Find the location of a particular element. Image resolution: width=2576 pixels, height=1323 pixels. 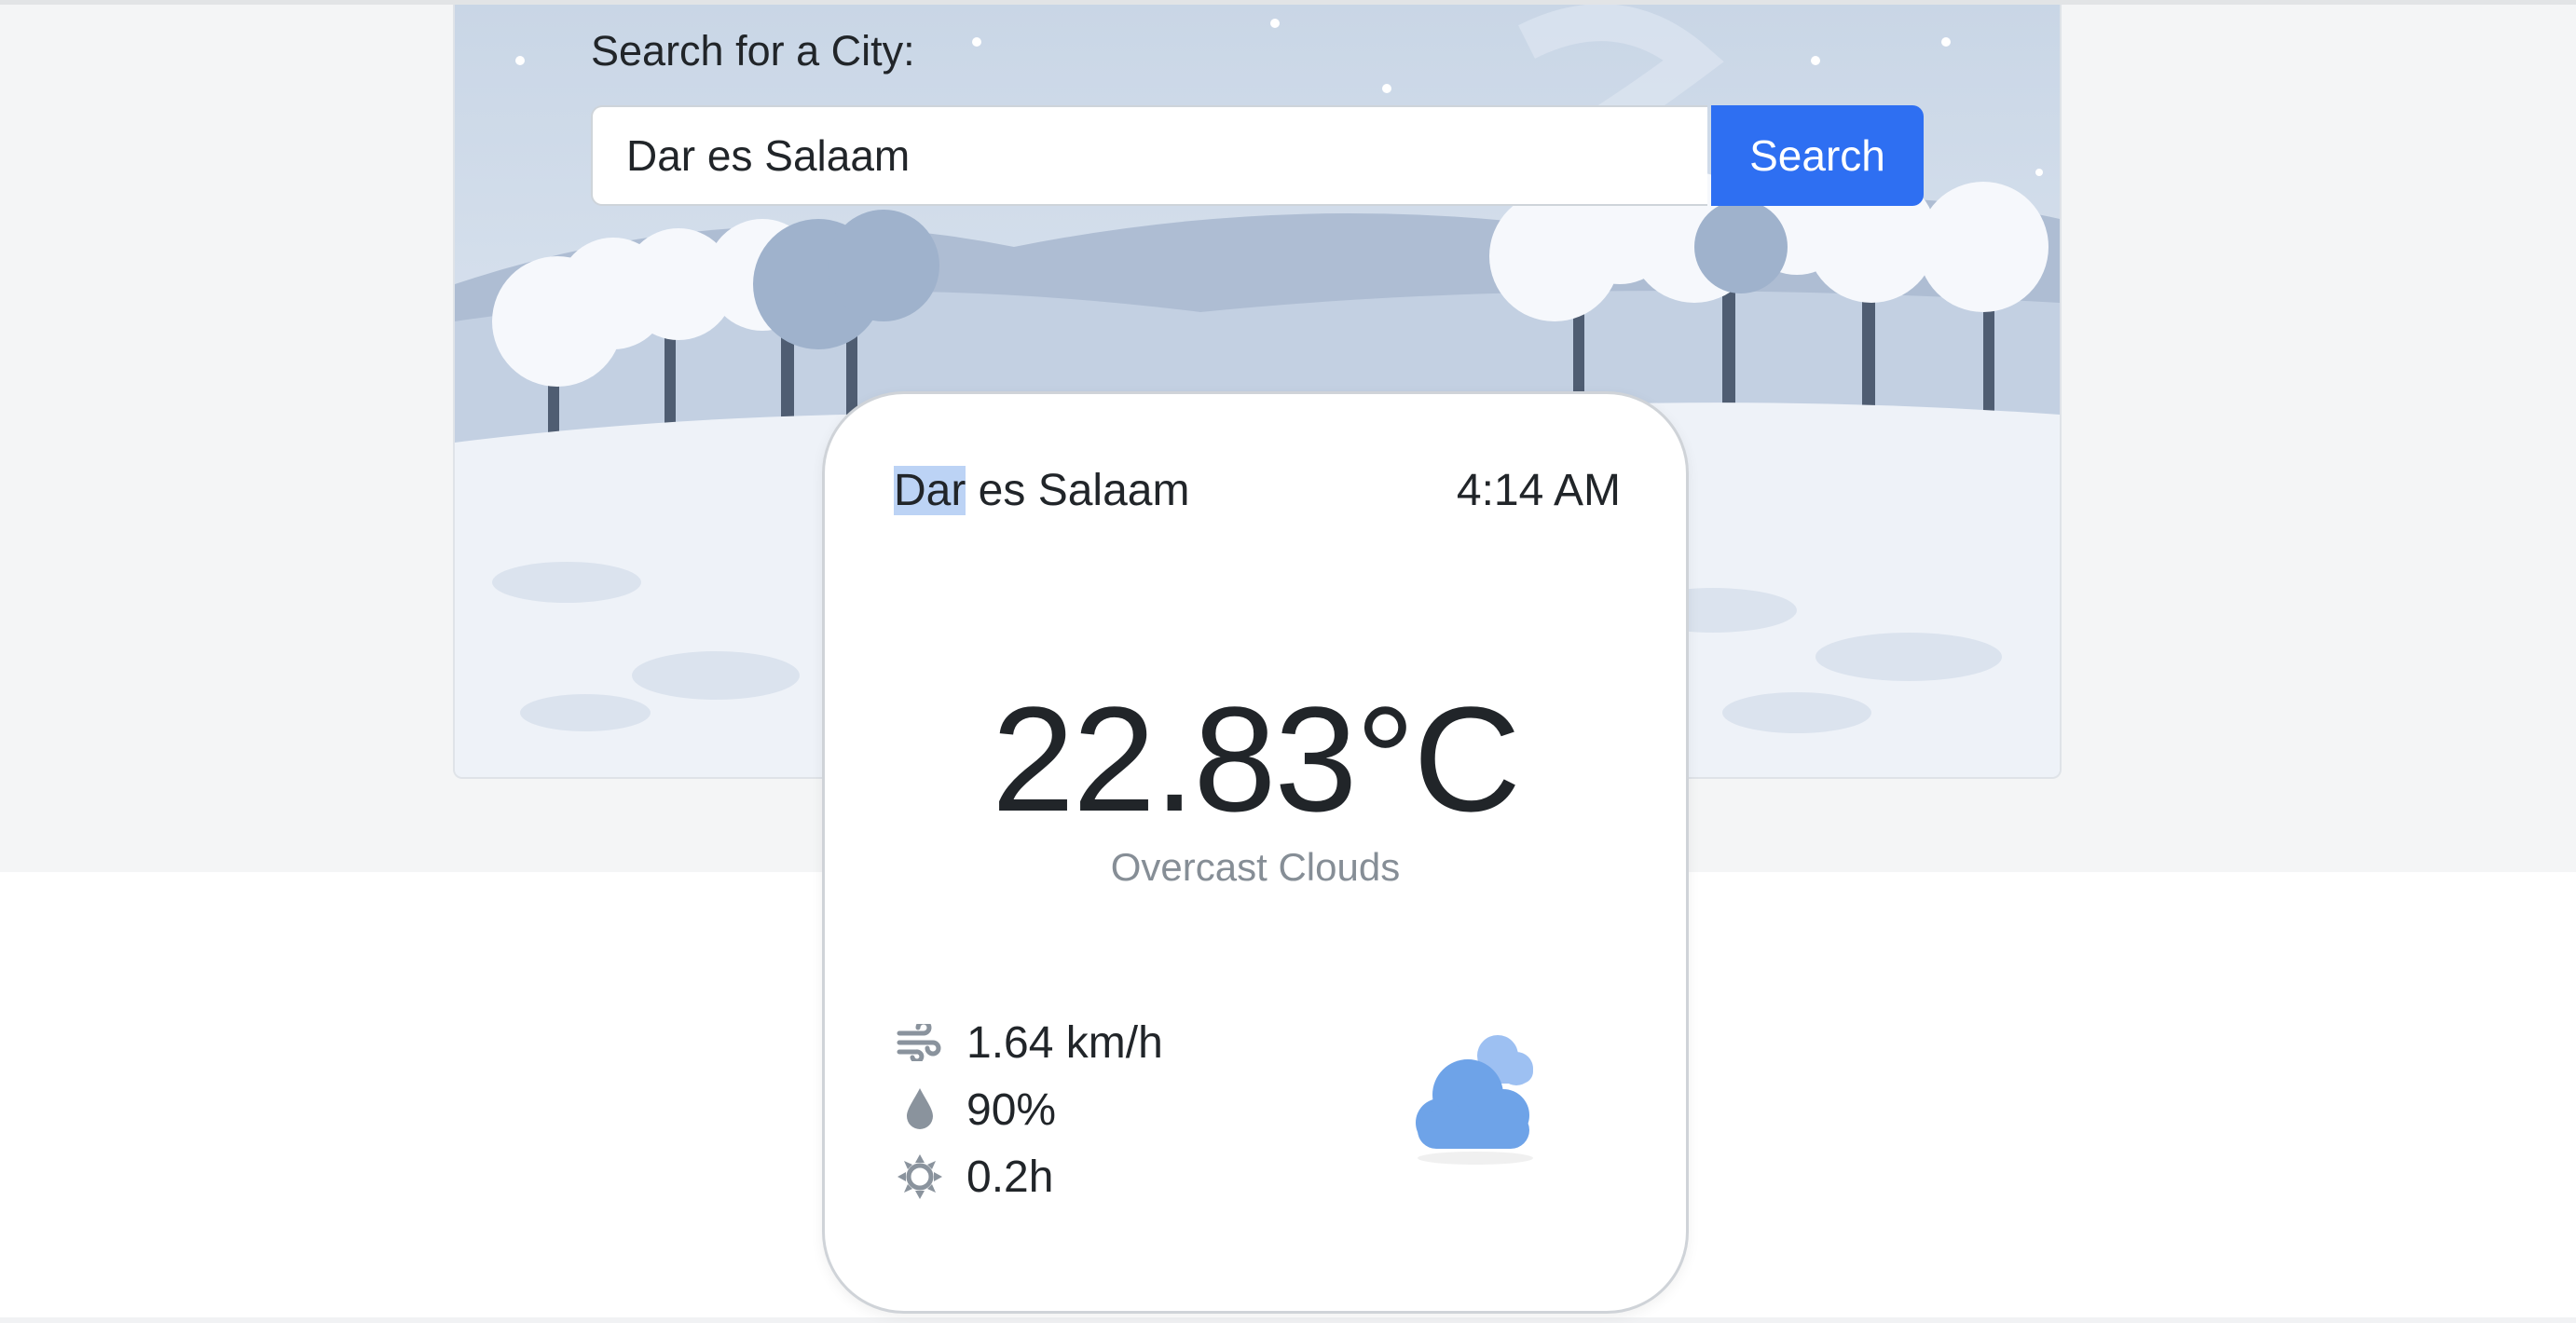

sunshine-stat: 0.2h is located at coordinates (972, 1177).